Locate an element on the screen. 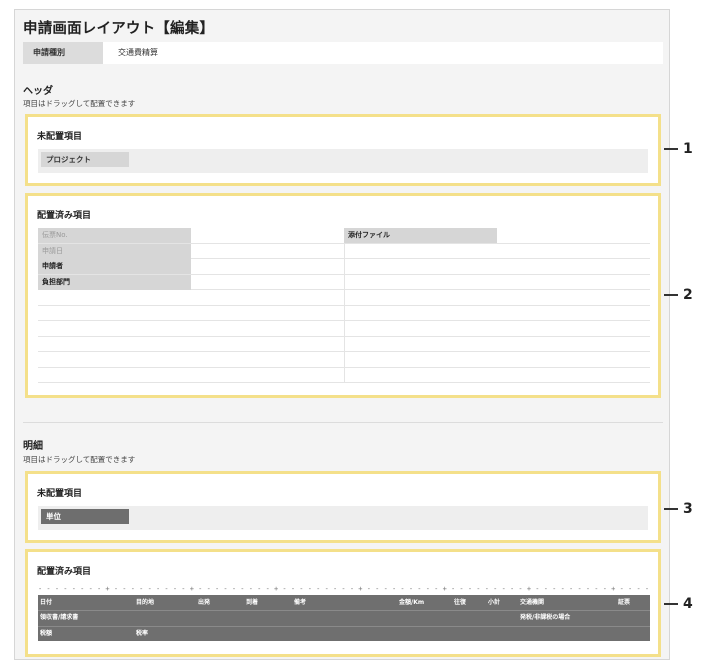 This screenshot has width=705, height=669. callout-number: 2 is located at coordinates (688, 295).